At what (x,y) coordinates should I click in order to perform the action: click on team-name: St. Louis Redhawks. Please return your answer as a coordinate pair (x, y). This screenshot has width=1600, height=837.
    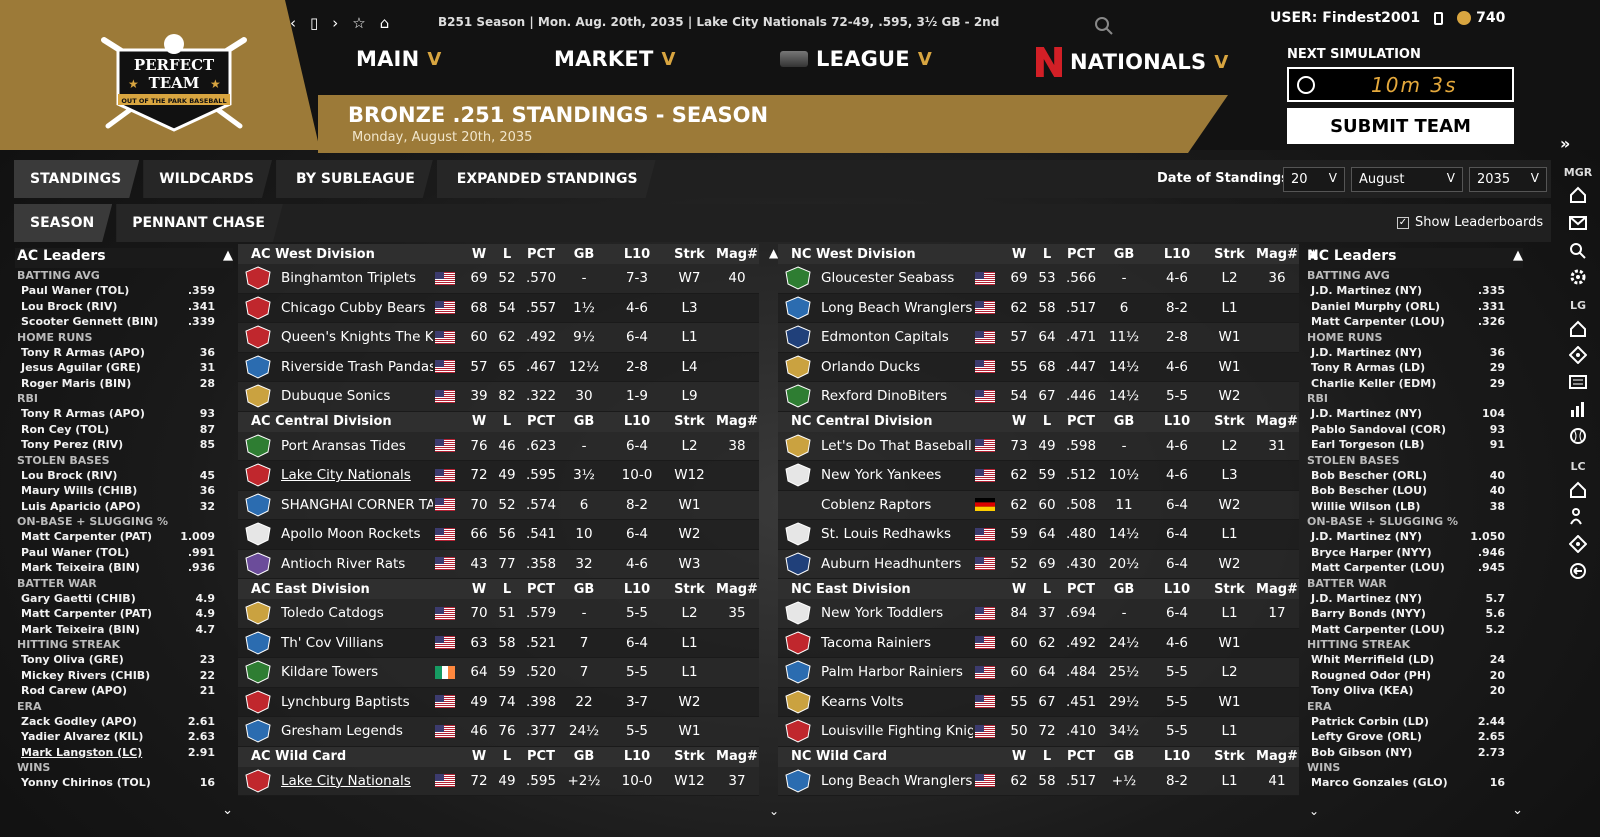
    Looking at the image, I should click on (897, 534).